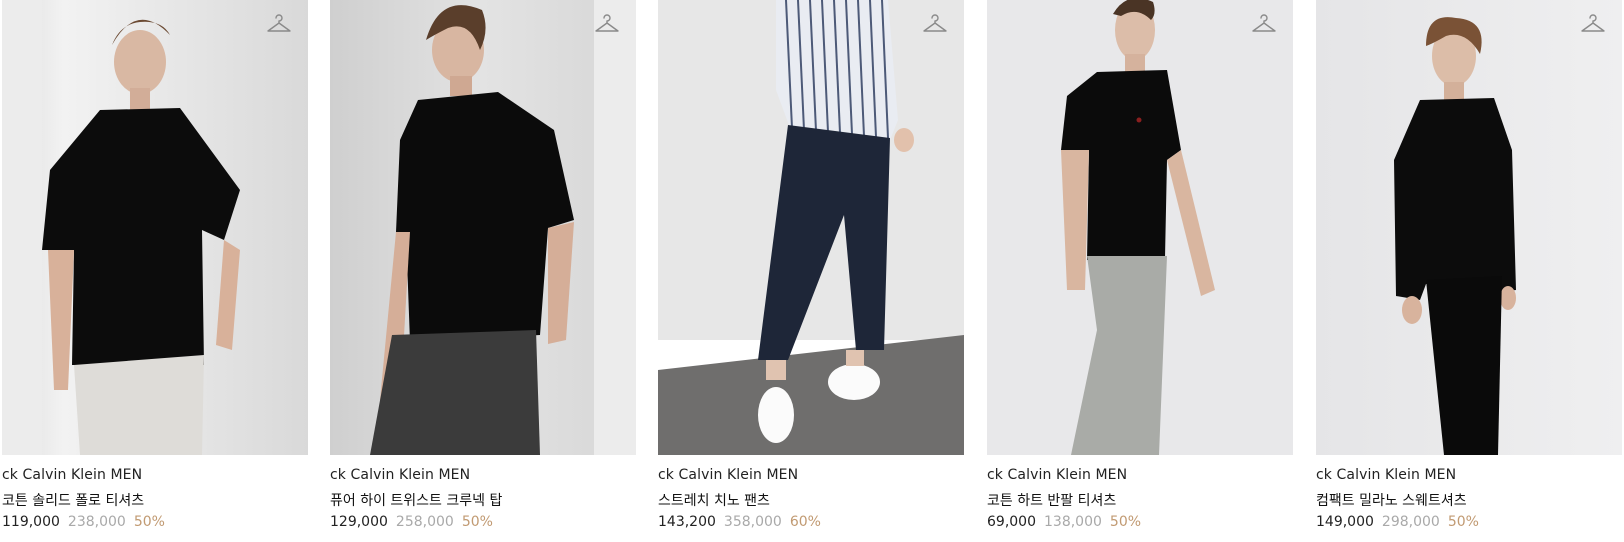 The image size is (1624, 542). I want to click on original-price: 238,000, so click(96, 522).